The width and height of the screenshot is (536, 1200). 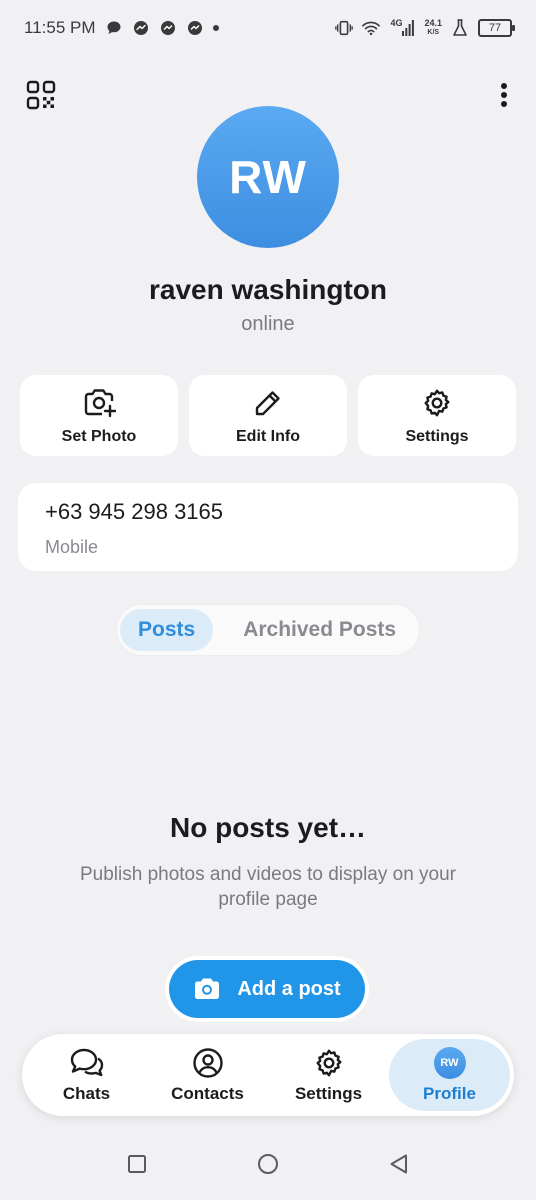 I want to click on wifi-icon, so click(x=371, y=28).